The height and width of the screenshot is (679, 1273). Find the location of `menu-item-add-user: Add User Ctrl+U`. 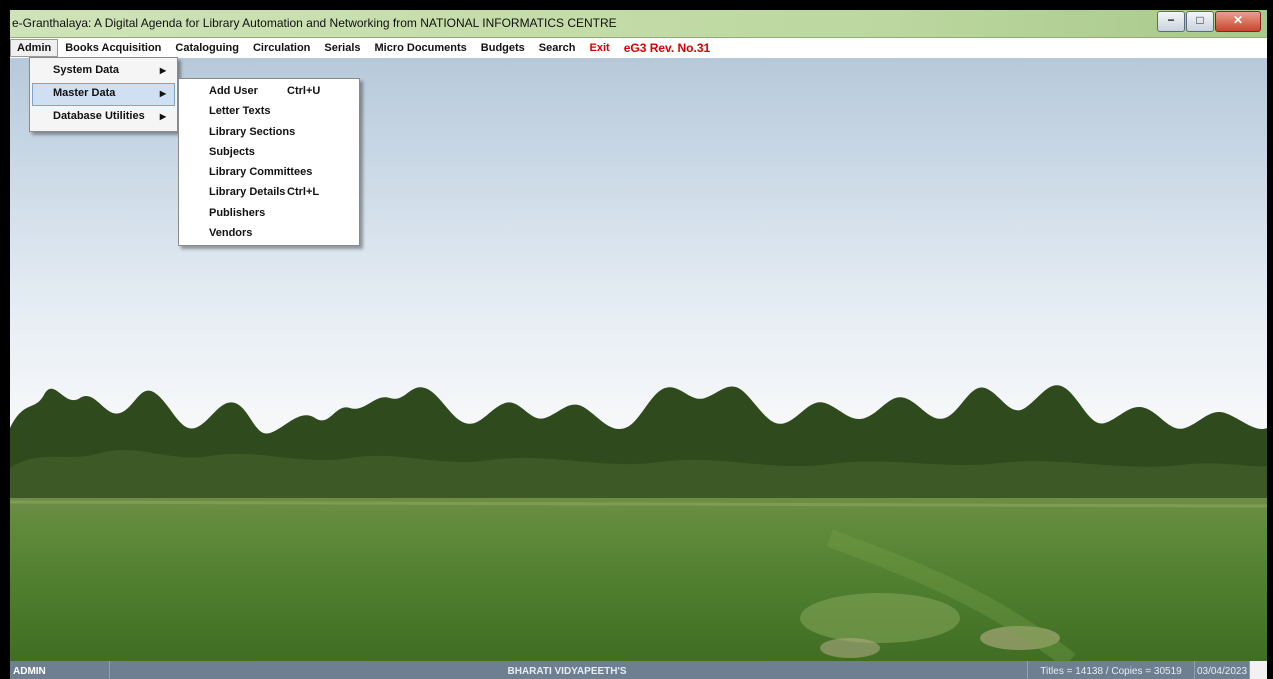

menu-item-add-user: Add User Ctrl+U is located at coordinates (269, 91).